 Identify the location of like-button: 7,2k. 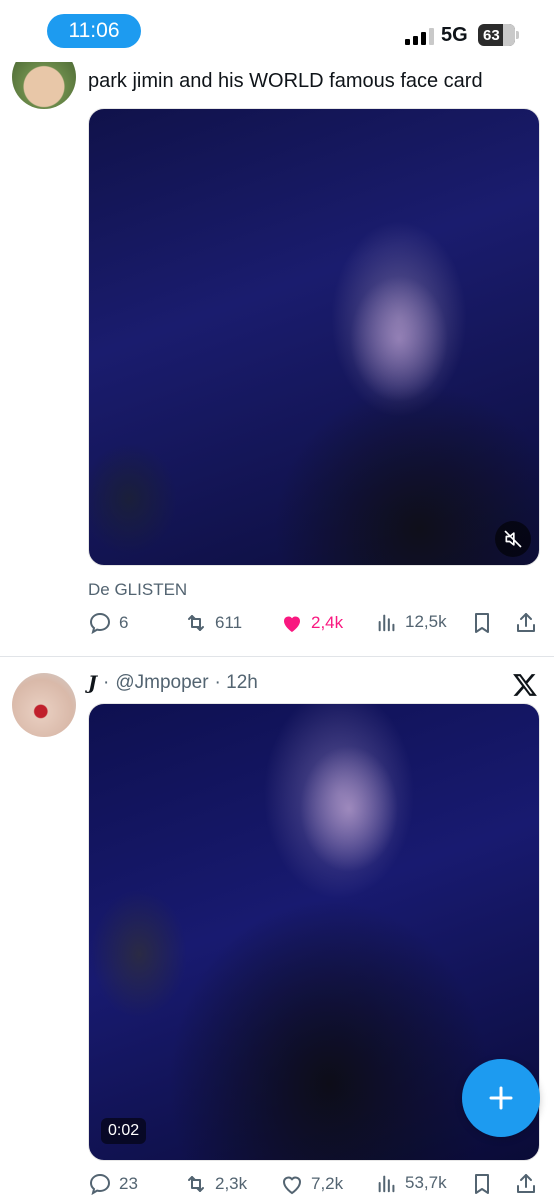
(311, 1184).